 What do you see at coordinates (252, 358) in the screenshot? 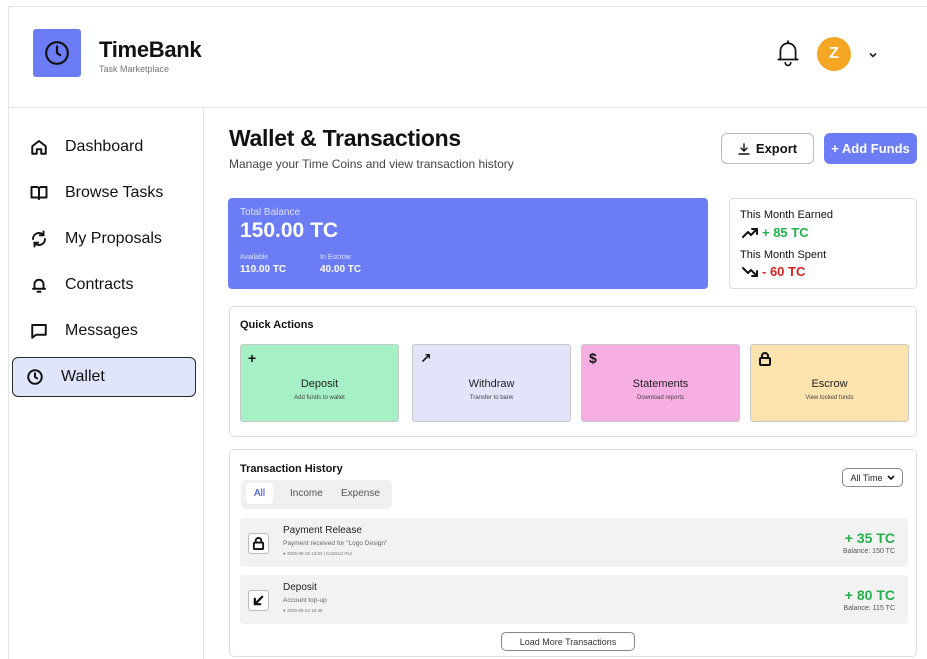
I see `plus-icon: +` at bounding box center [252, 358].